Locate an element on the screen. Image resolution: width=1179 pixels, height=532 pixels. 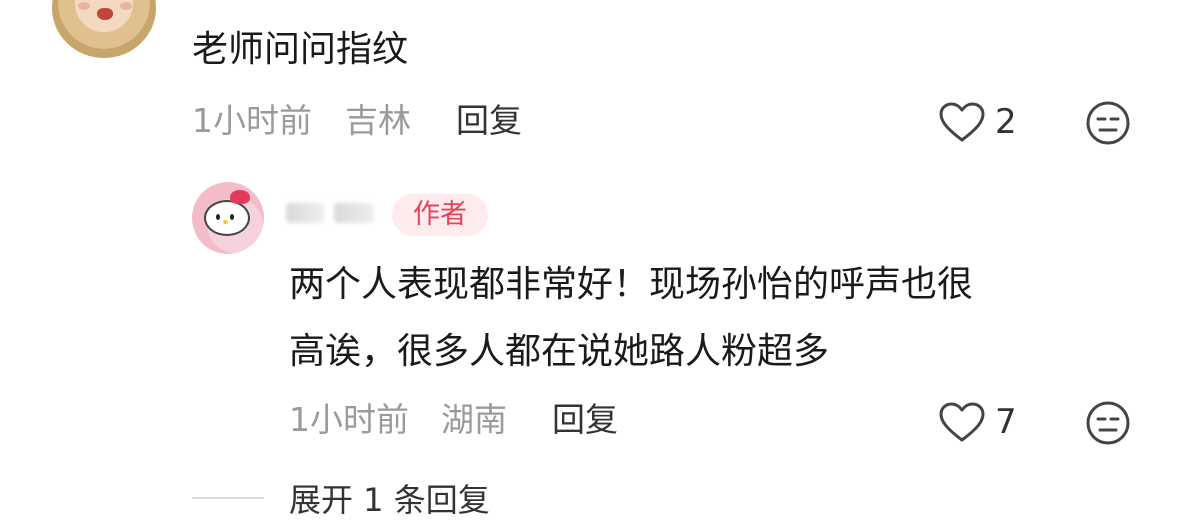
expand-divider is located at coordinates (228, 498).